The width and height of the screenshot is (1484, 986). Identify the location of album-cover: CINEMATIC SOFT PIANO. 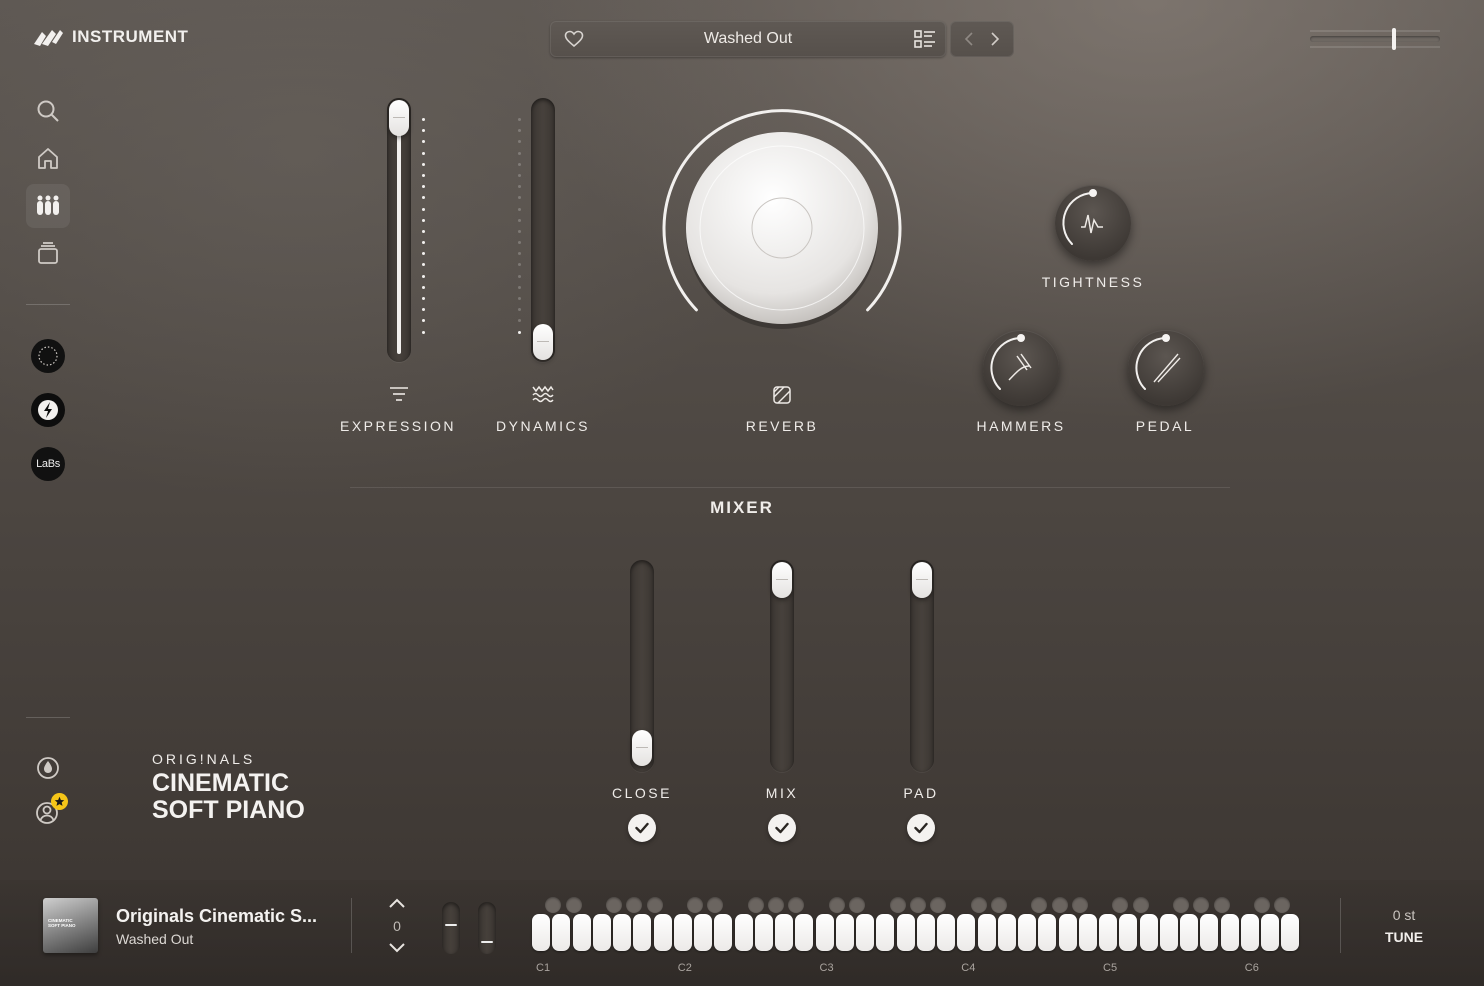
(70, 925).